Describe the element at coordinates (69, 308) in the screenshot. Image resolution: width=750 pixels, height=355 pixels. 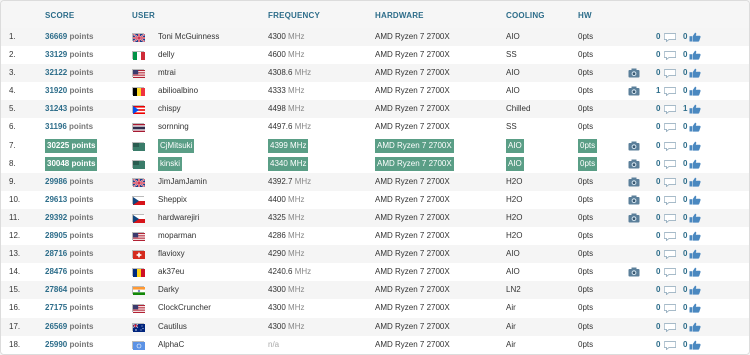
I see `score-link: 27175 points` at that location.